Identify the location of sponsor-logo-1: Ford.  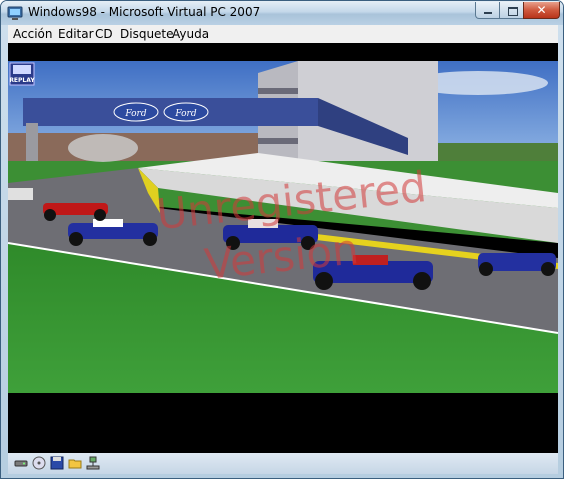
(135, 114).